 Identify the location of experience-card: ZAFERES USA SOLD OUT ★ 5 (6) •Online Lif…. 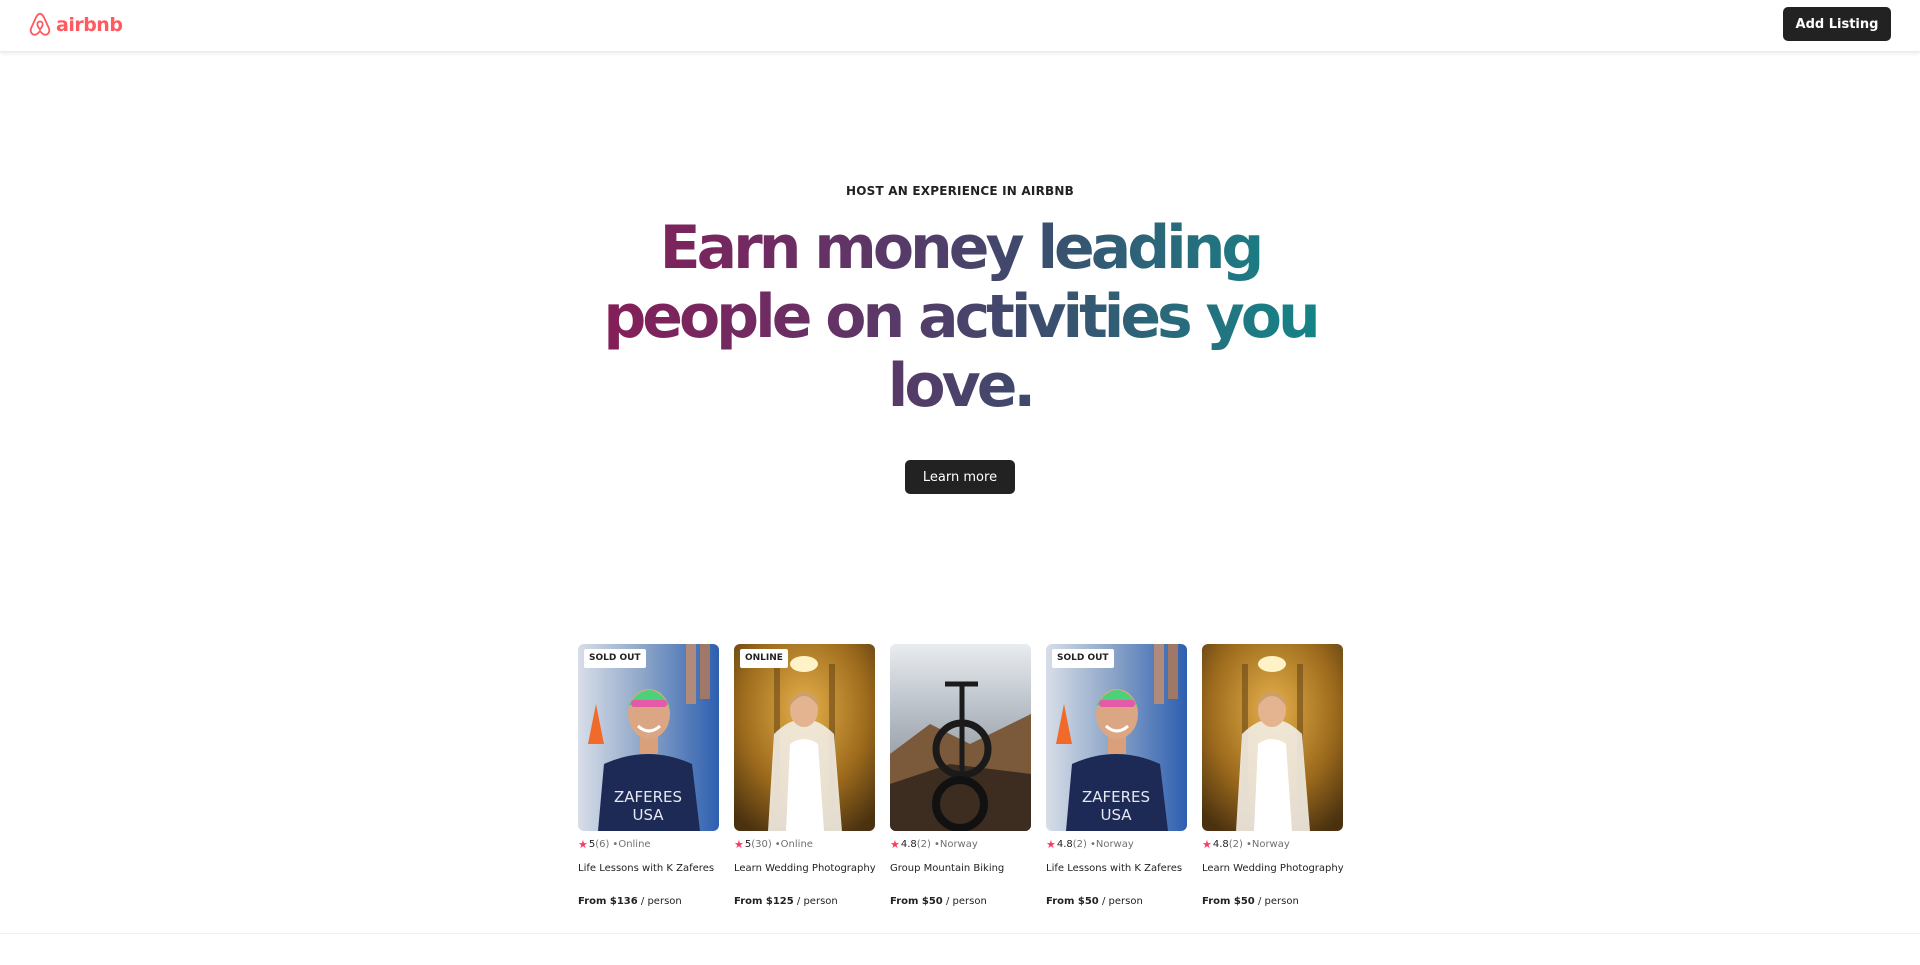
(648, 776).